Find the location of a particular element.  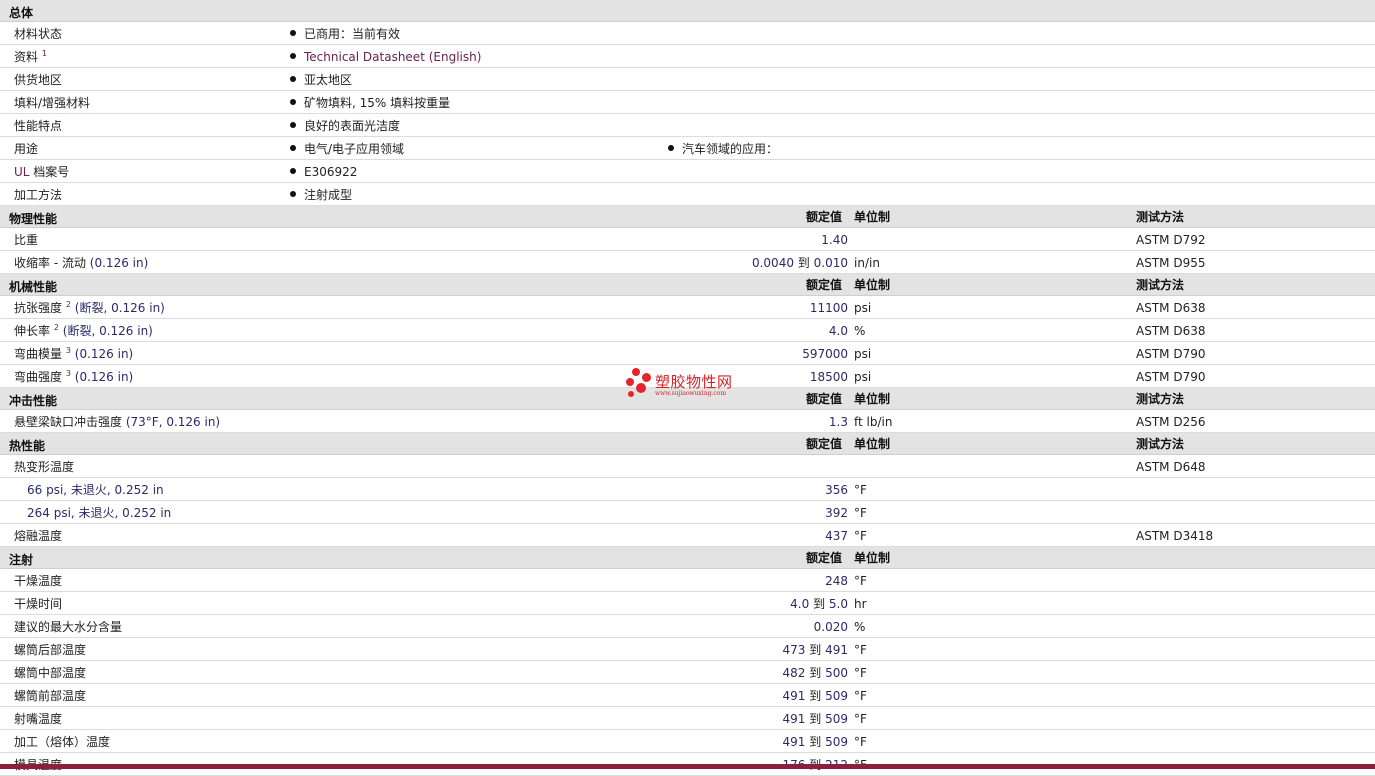

table-row: 射嘴温度 491 到 509 °F is located at coordinates (687, 718).